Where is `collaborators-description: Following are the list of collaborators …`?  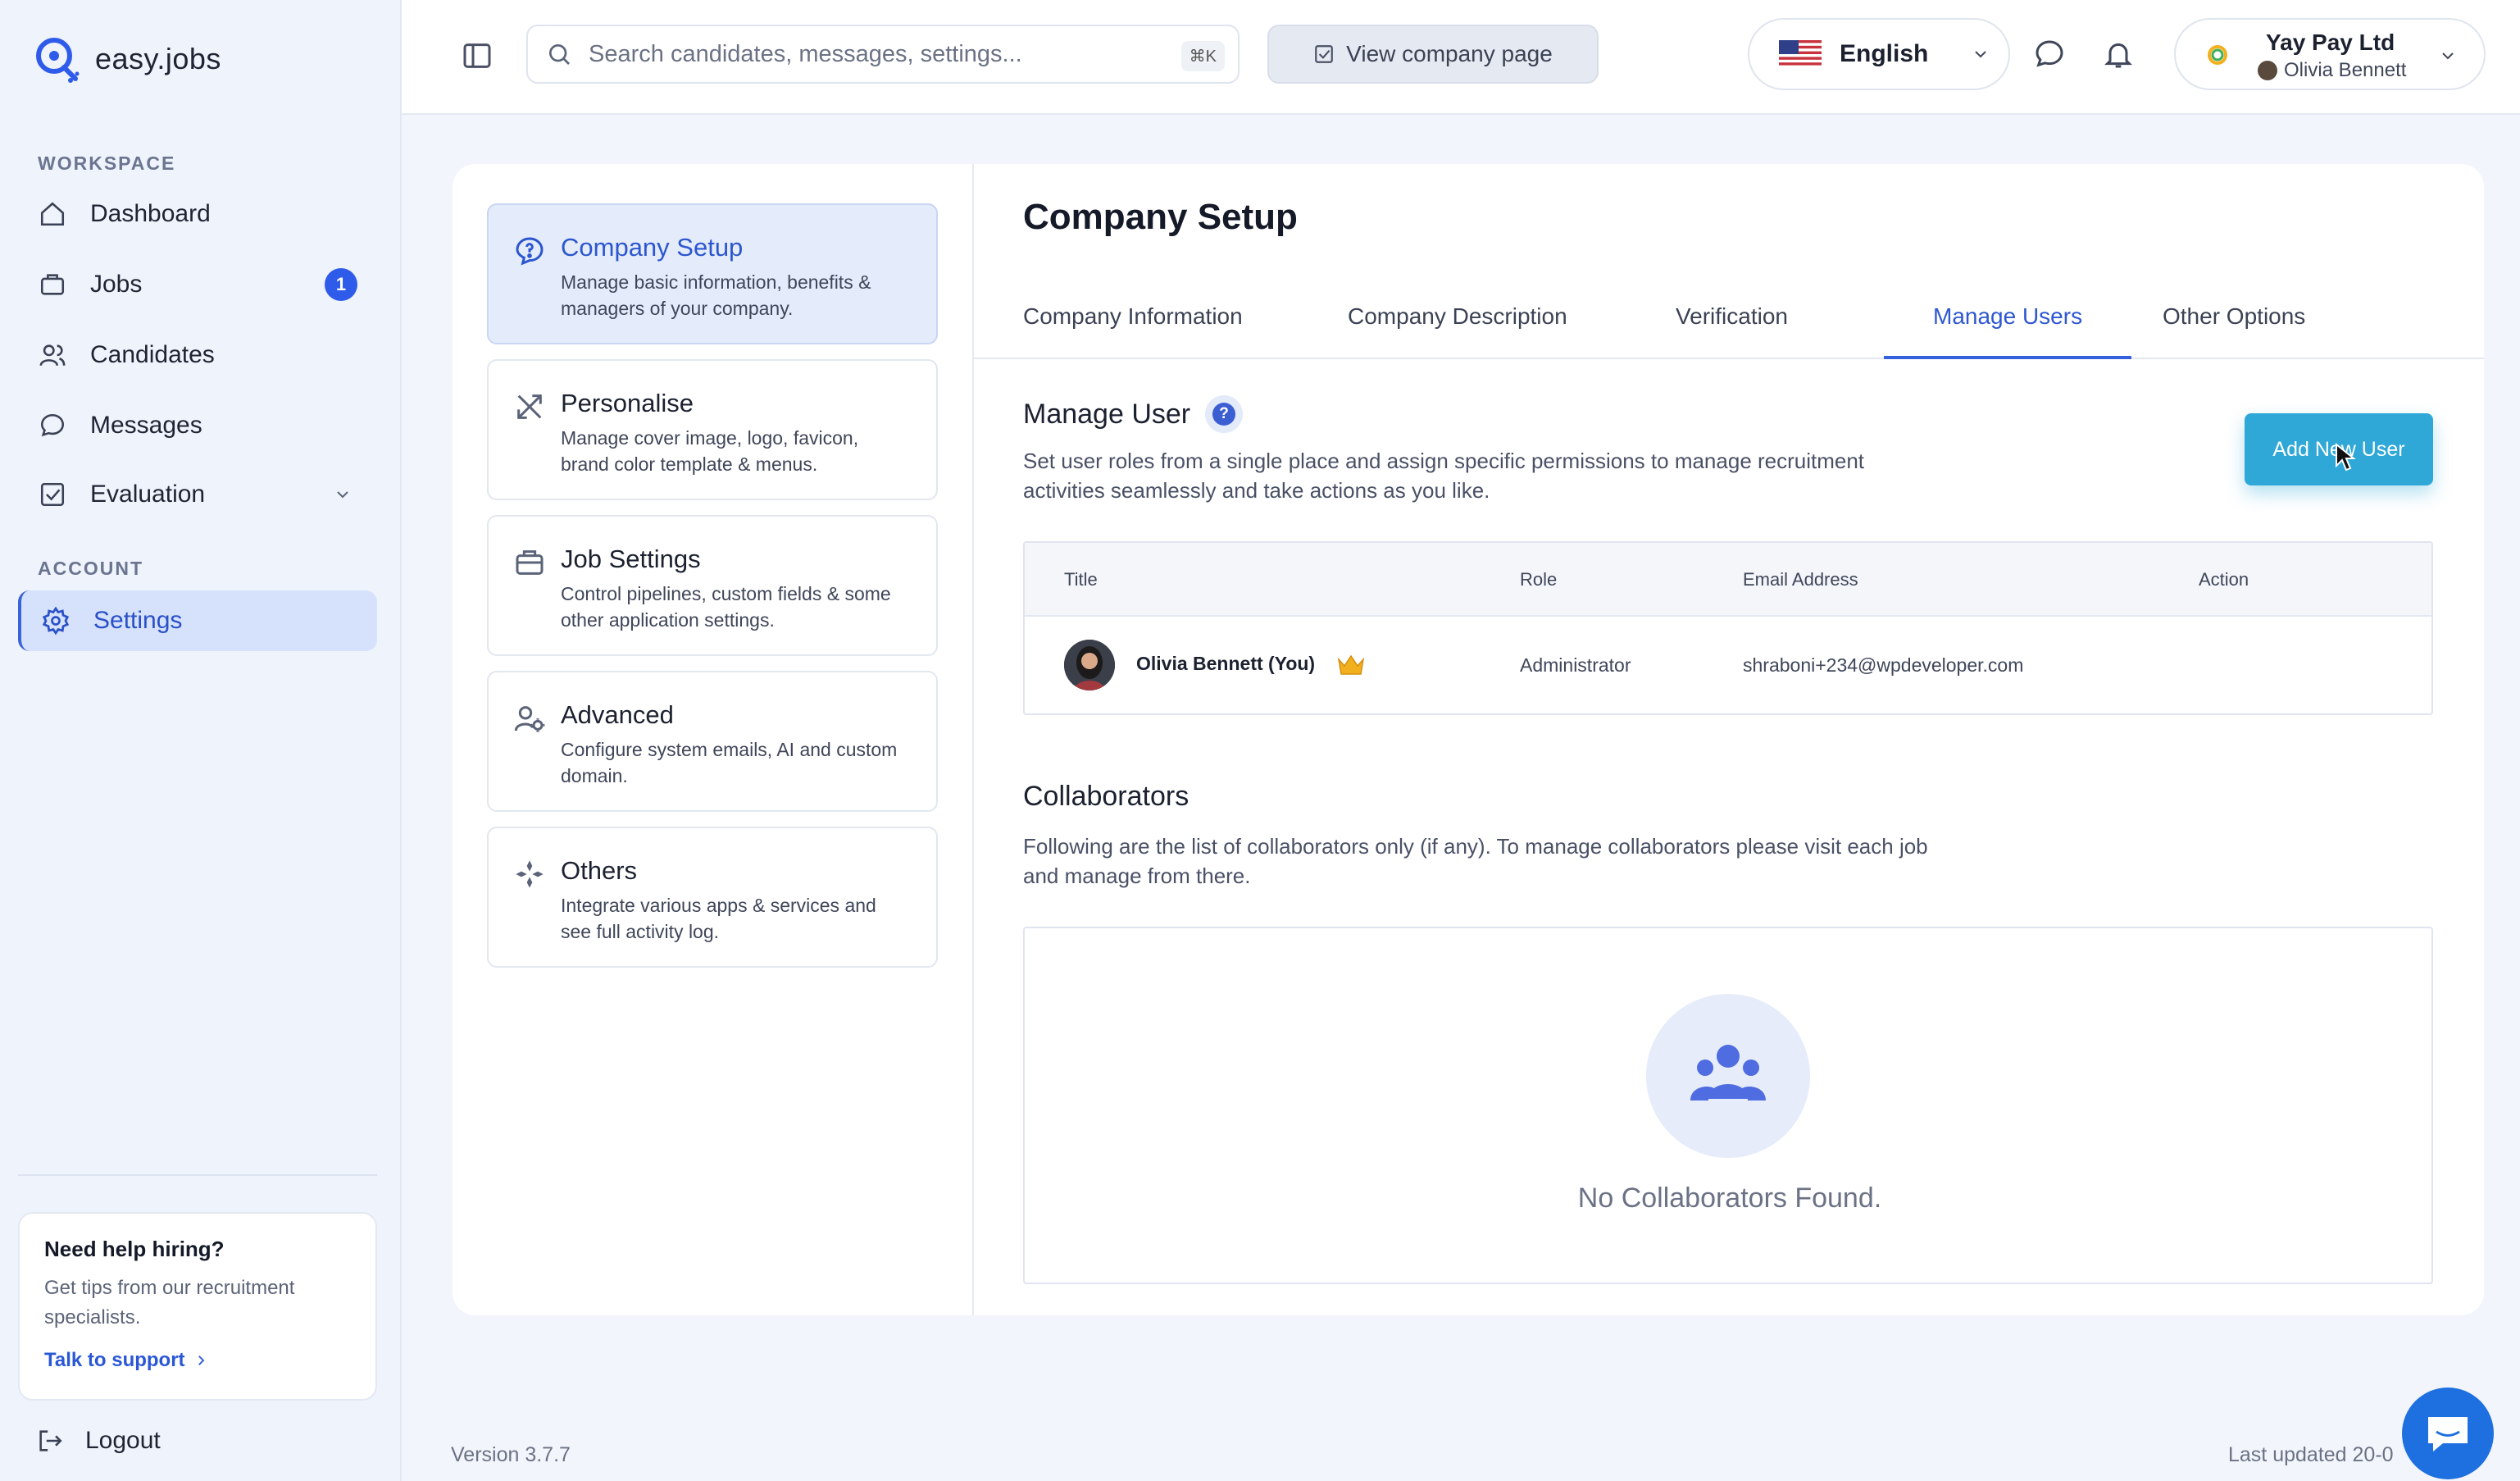
collaborators-description: Following are the list of collaborators … is located at coordinates (1475, 861).